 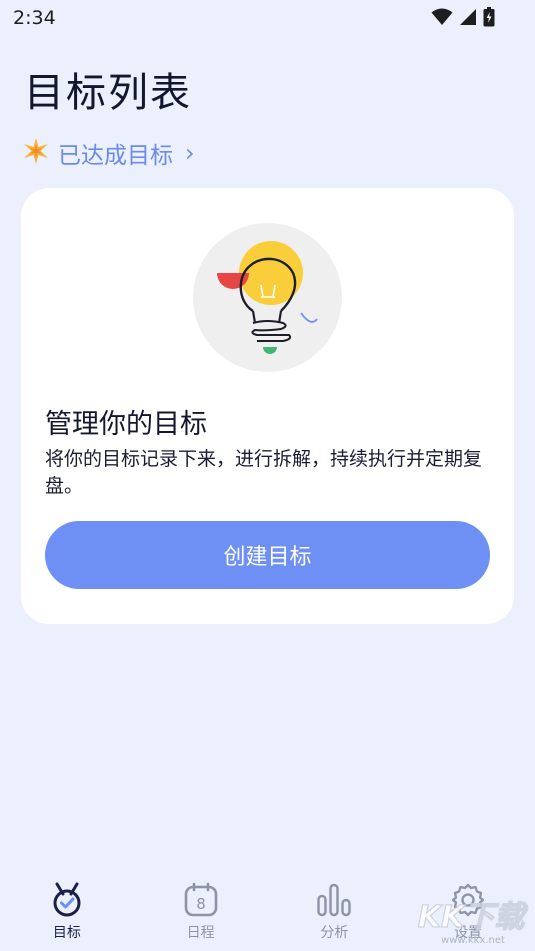 I want to click on nav-label-goals: 目标, so click(x=66, y=933).